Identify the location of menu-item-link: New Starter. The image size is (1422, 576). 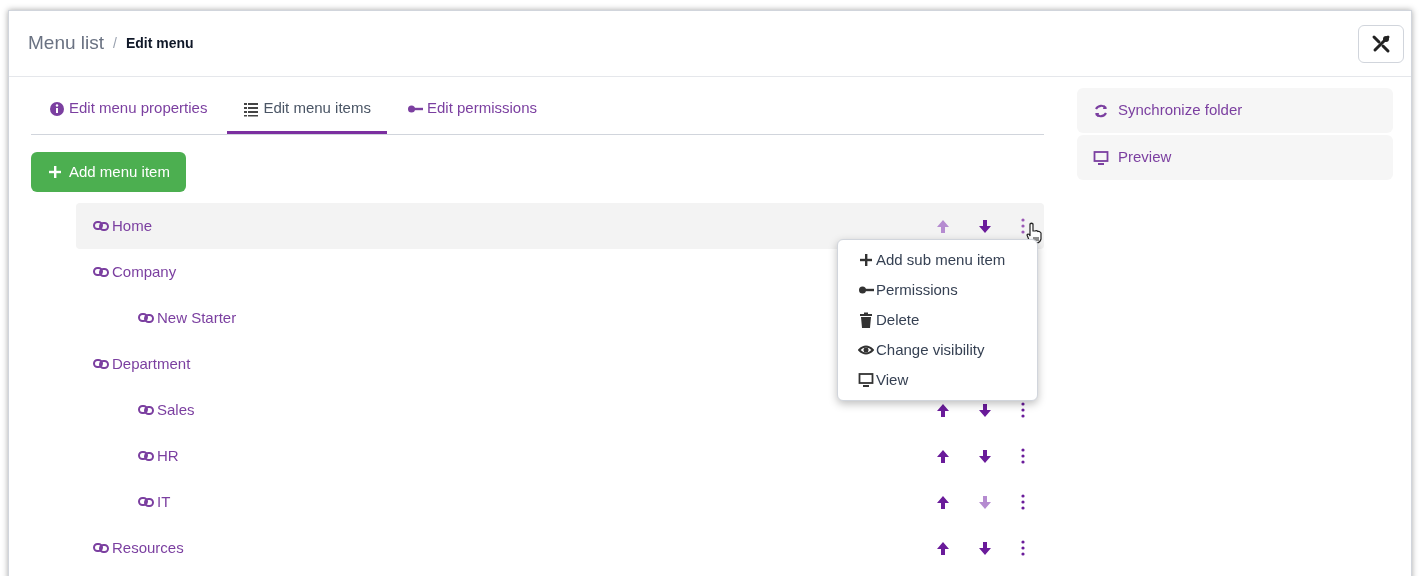
(187, 318).